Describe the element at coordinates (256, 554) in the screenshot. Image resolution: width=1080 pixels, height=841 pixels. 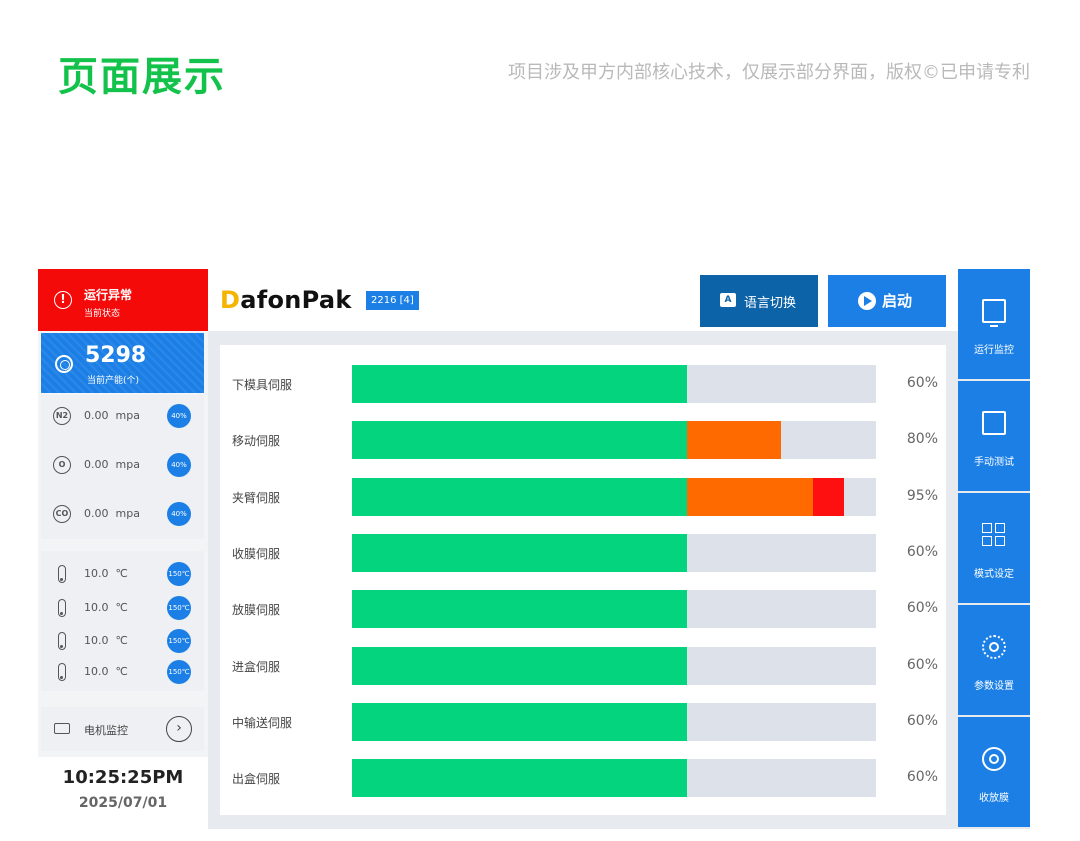
I see `servo-label: 收膜伺服` at that location.